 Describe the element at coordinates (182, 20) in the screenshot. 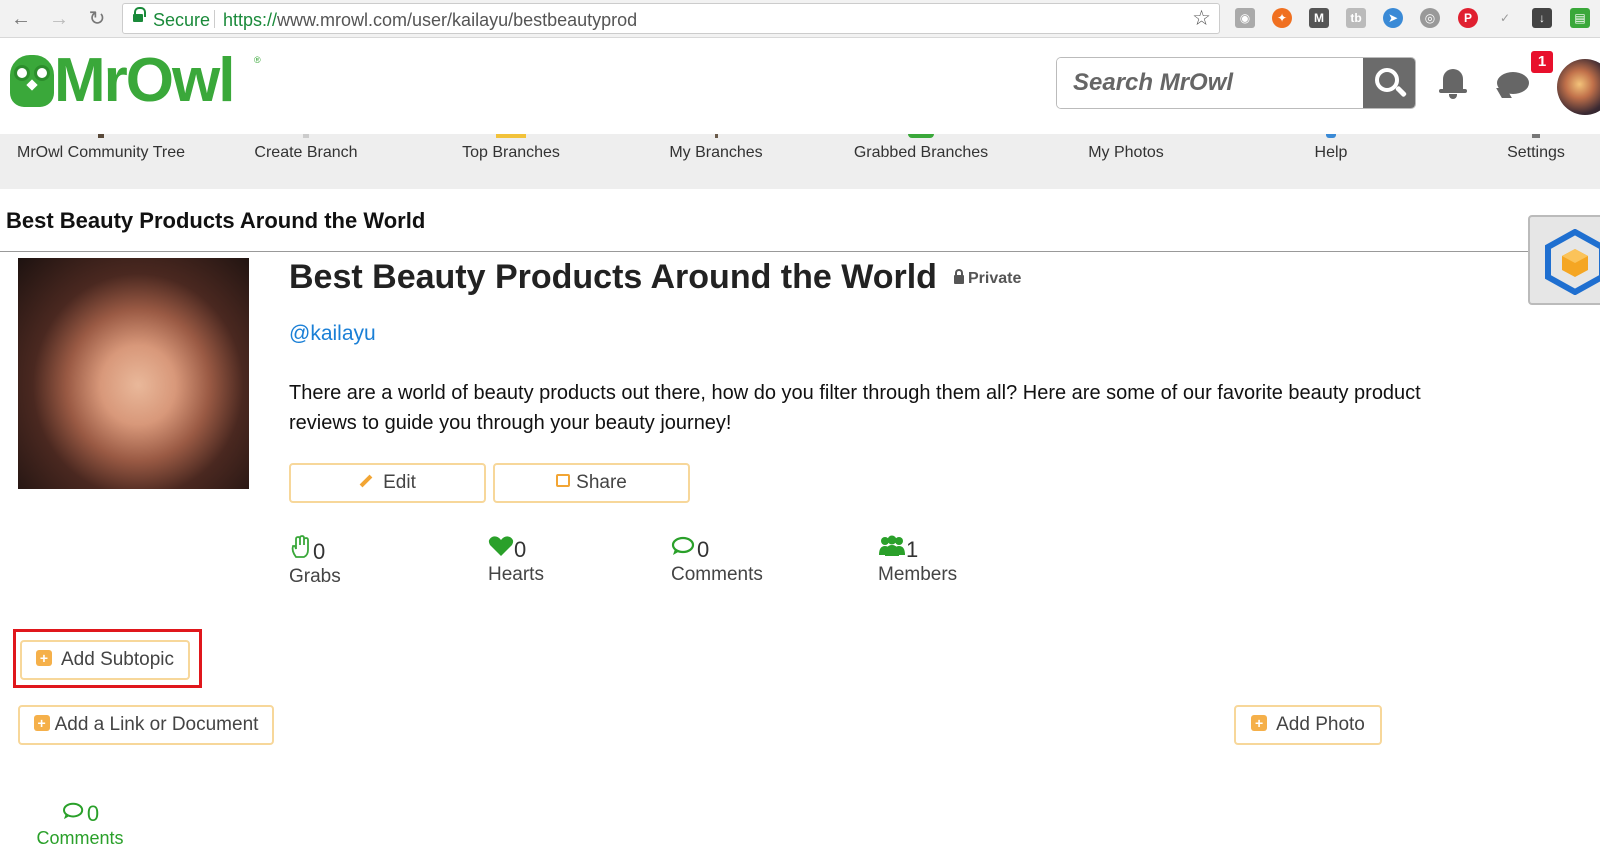

I see `secure-label: Secure` at that location.